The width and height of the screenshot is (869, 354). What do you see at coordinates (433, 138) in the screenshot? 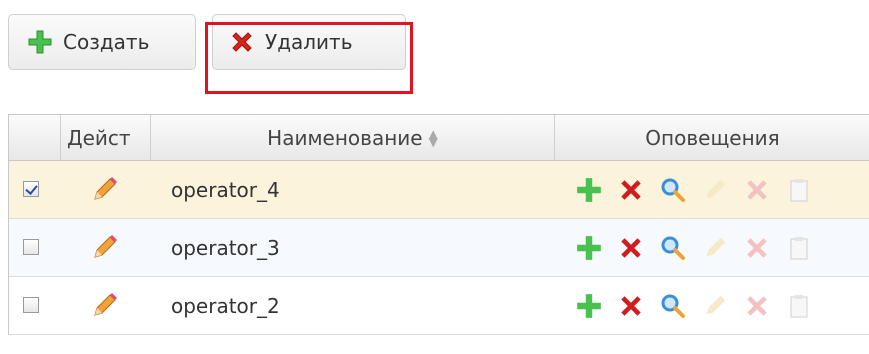
I see `sort-icon: ▲ ▼` at bounding box center [433, 138].